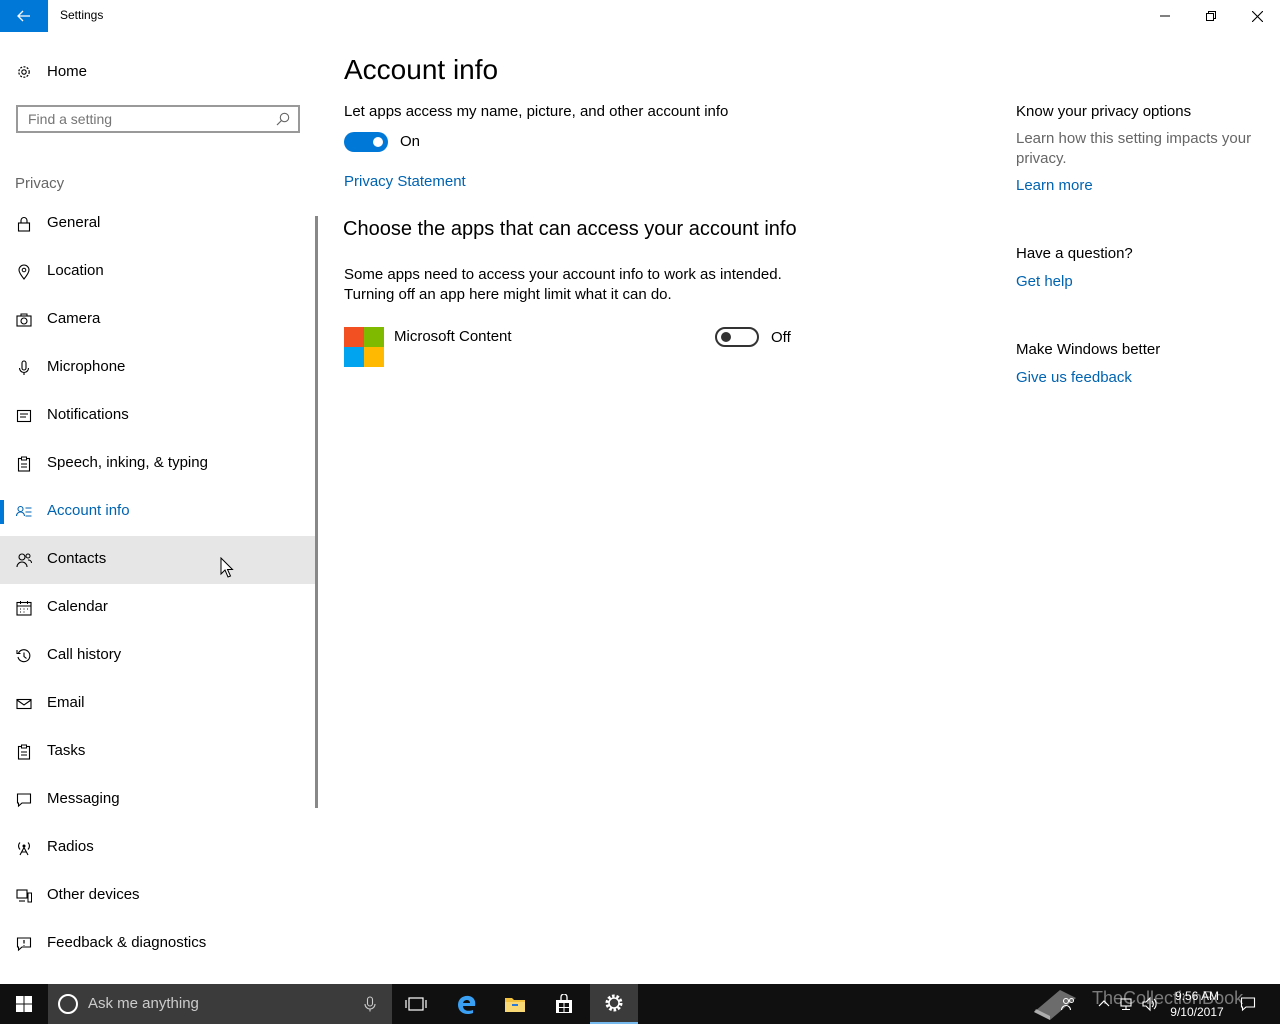 Image resolution: width=1280 pixels, height=1024 pixels. What do you see at coordinates (159, 416) in the screenshot?
I see `sidebar-item-notifications: Notifications` at bounding box center [159, 416].